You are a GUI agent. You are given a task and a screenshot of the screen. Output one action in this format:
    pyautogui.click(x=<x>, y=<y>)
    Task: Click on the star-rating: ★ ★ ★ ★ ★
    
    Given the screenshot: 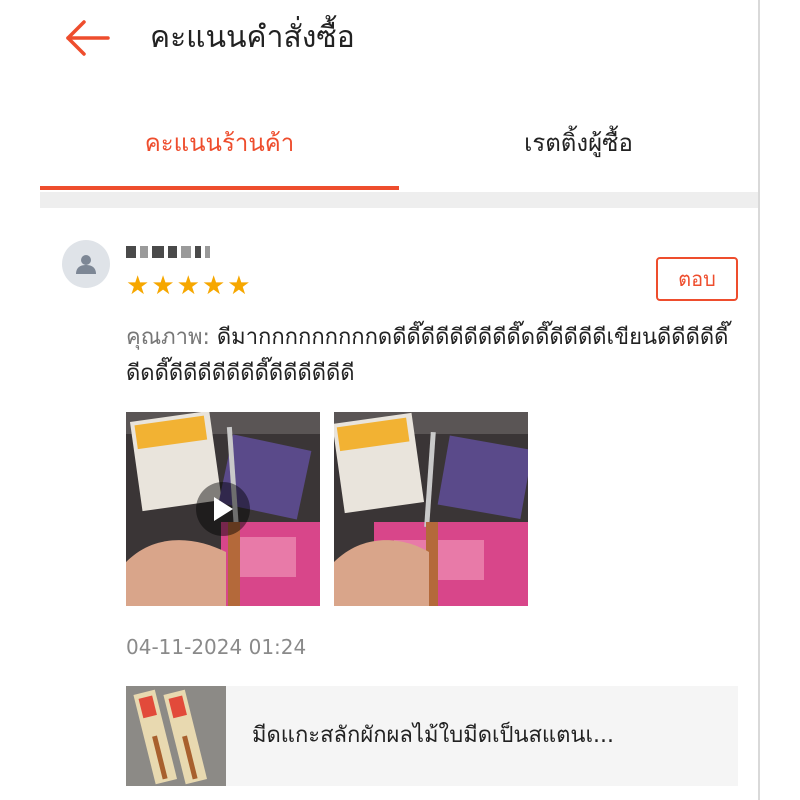 What is the action you would take?
    pyautogui.click(x=188, y=286)
    